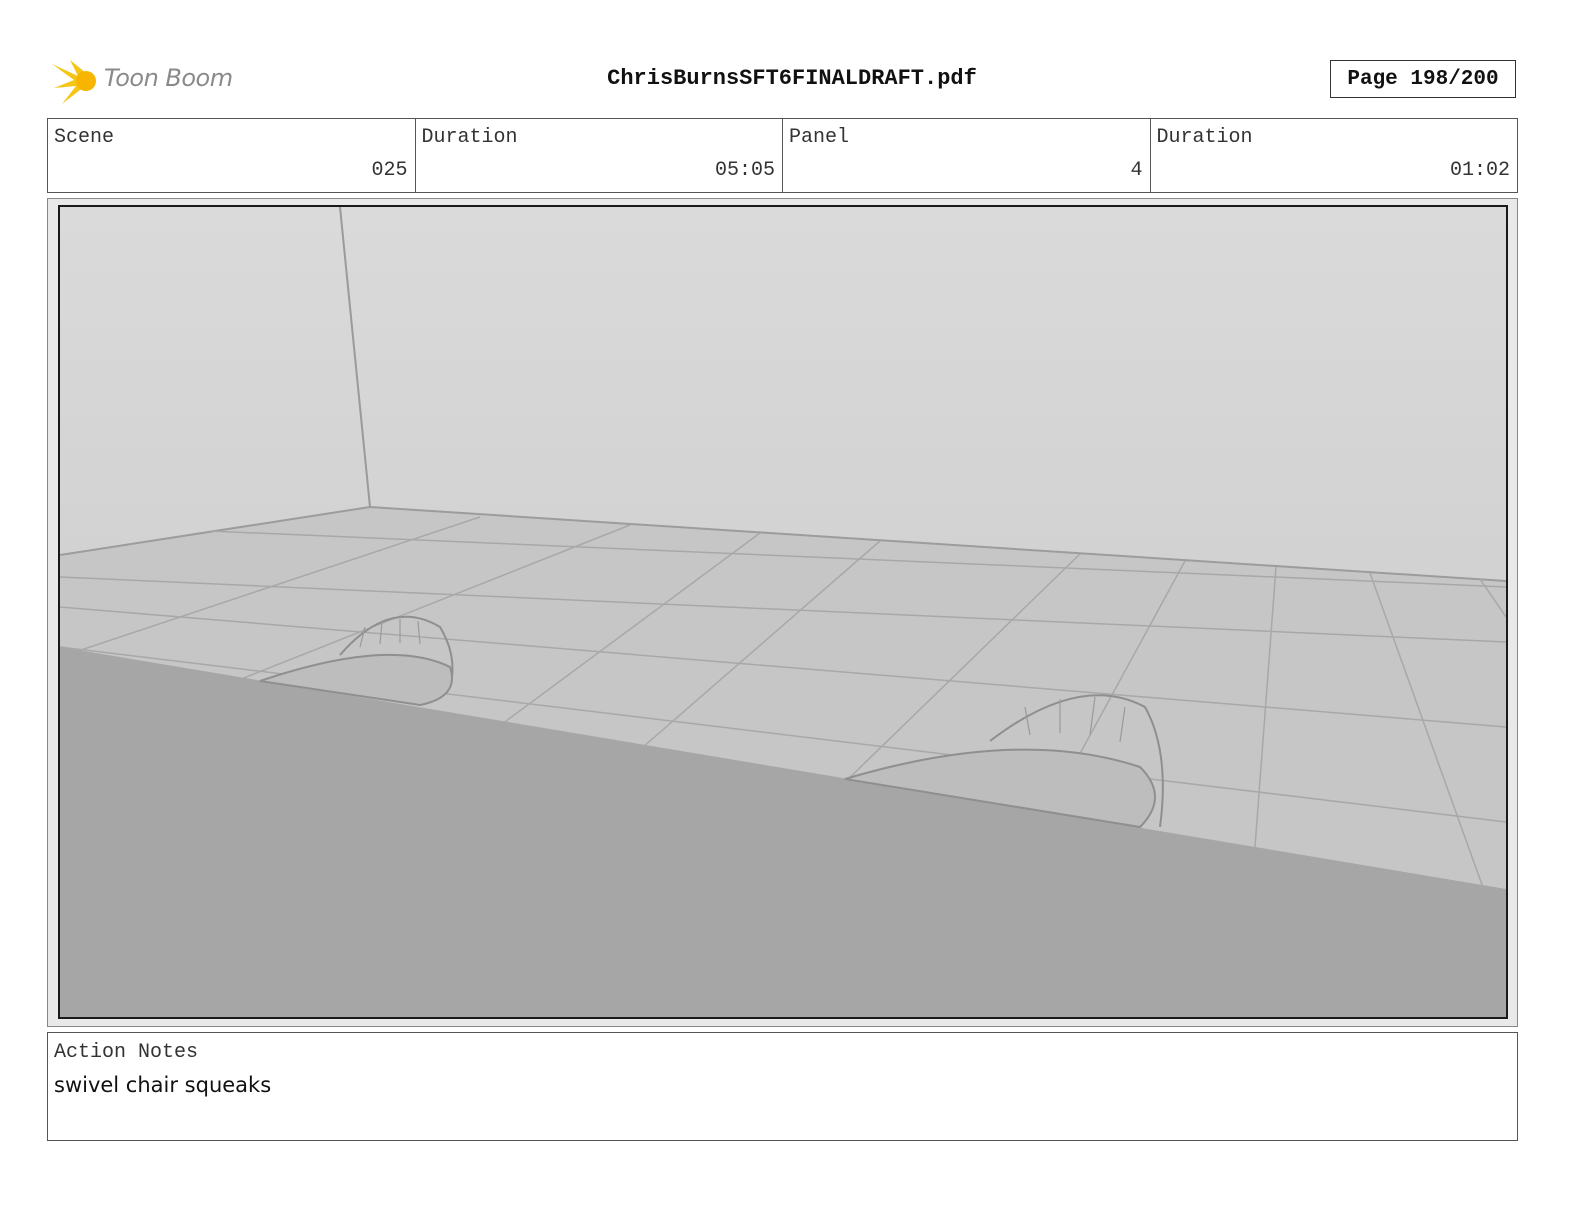 This screenshot has height=1224, width=1584. Describe the element at coordinates (469, 137) in the screenshot. I see `scene-duration-label: Duration` at that location.